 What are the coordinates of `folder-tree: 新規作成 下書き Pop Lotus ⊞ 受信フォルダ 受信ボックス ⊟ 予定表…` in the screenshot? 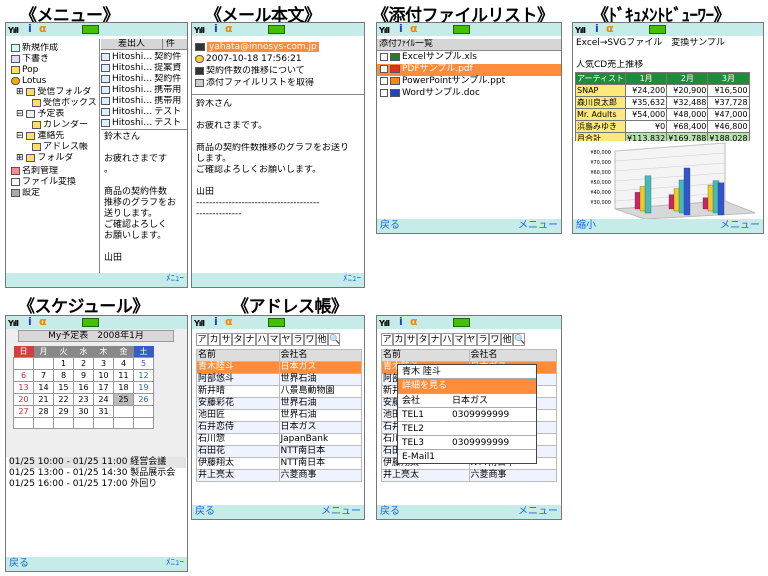 It's located at (54, 156).